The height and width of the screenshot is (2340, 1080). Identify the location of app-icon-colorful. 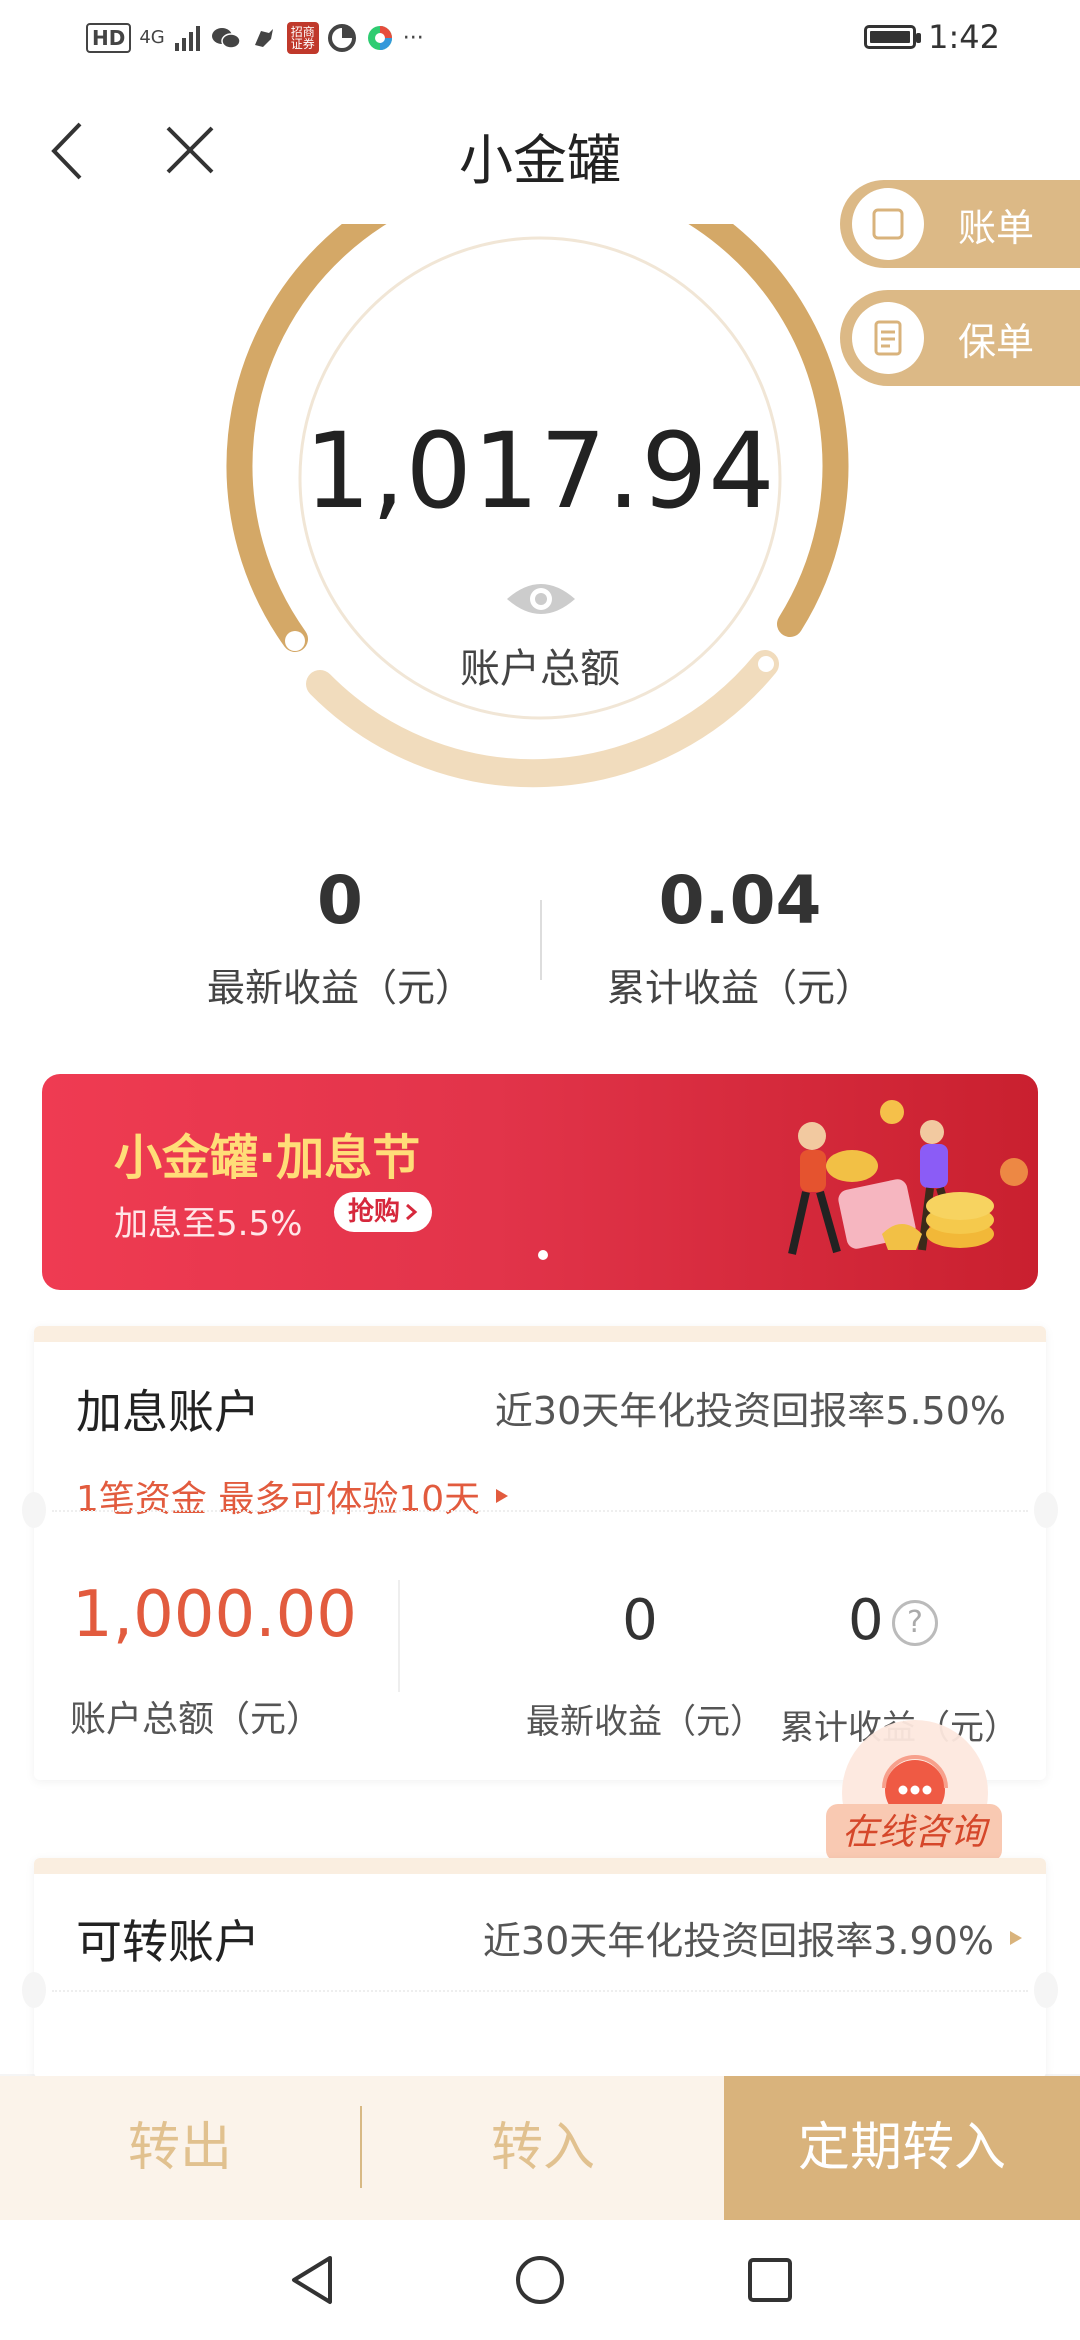
(380, 38).